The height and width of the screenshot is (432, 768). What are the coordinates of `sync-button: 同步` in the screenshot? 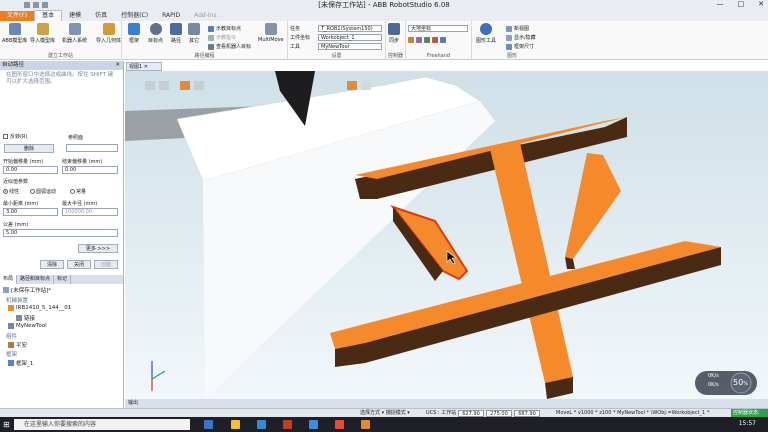 It's located at (394, 33).